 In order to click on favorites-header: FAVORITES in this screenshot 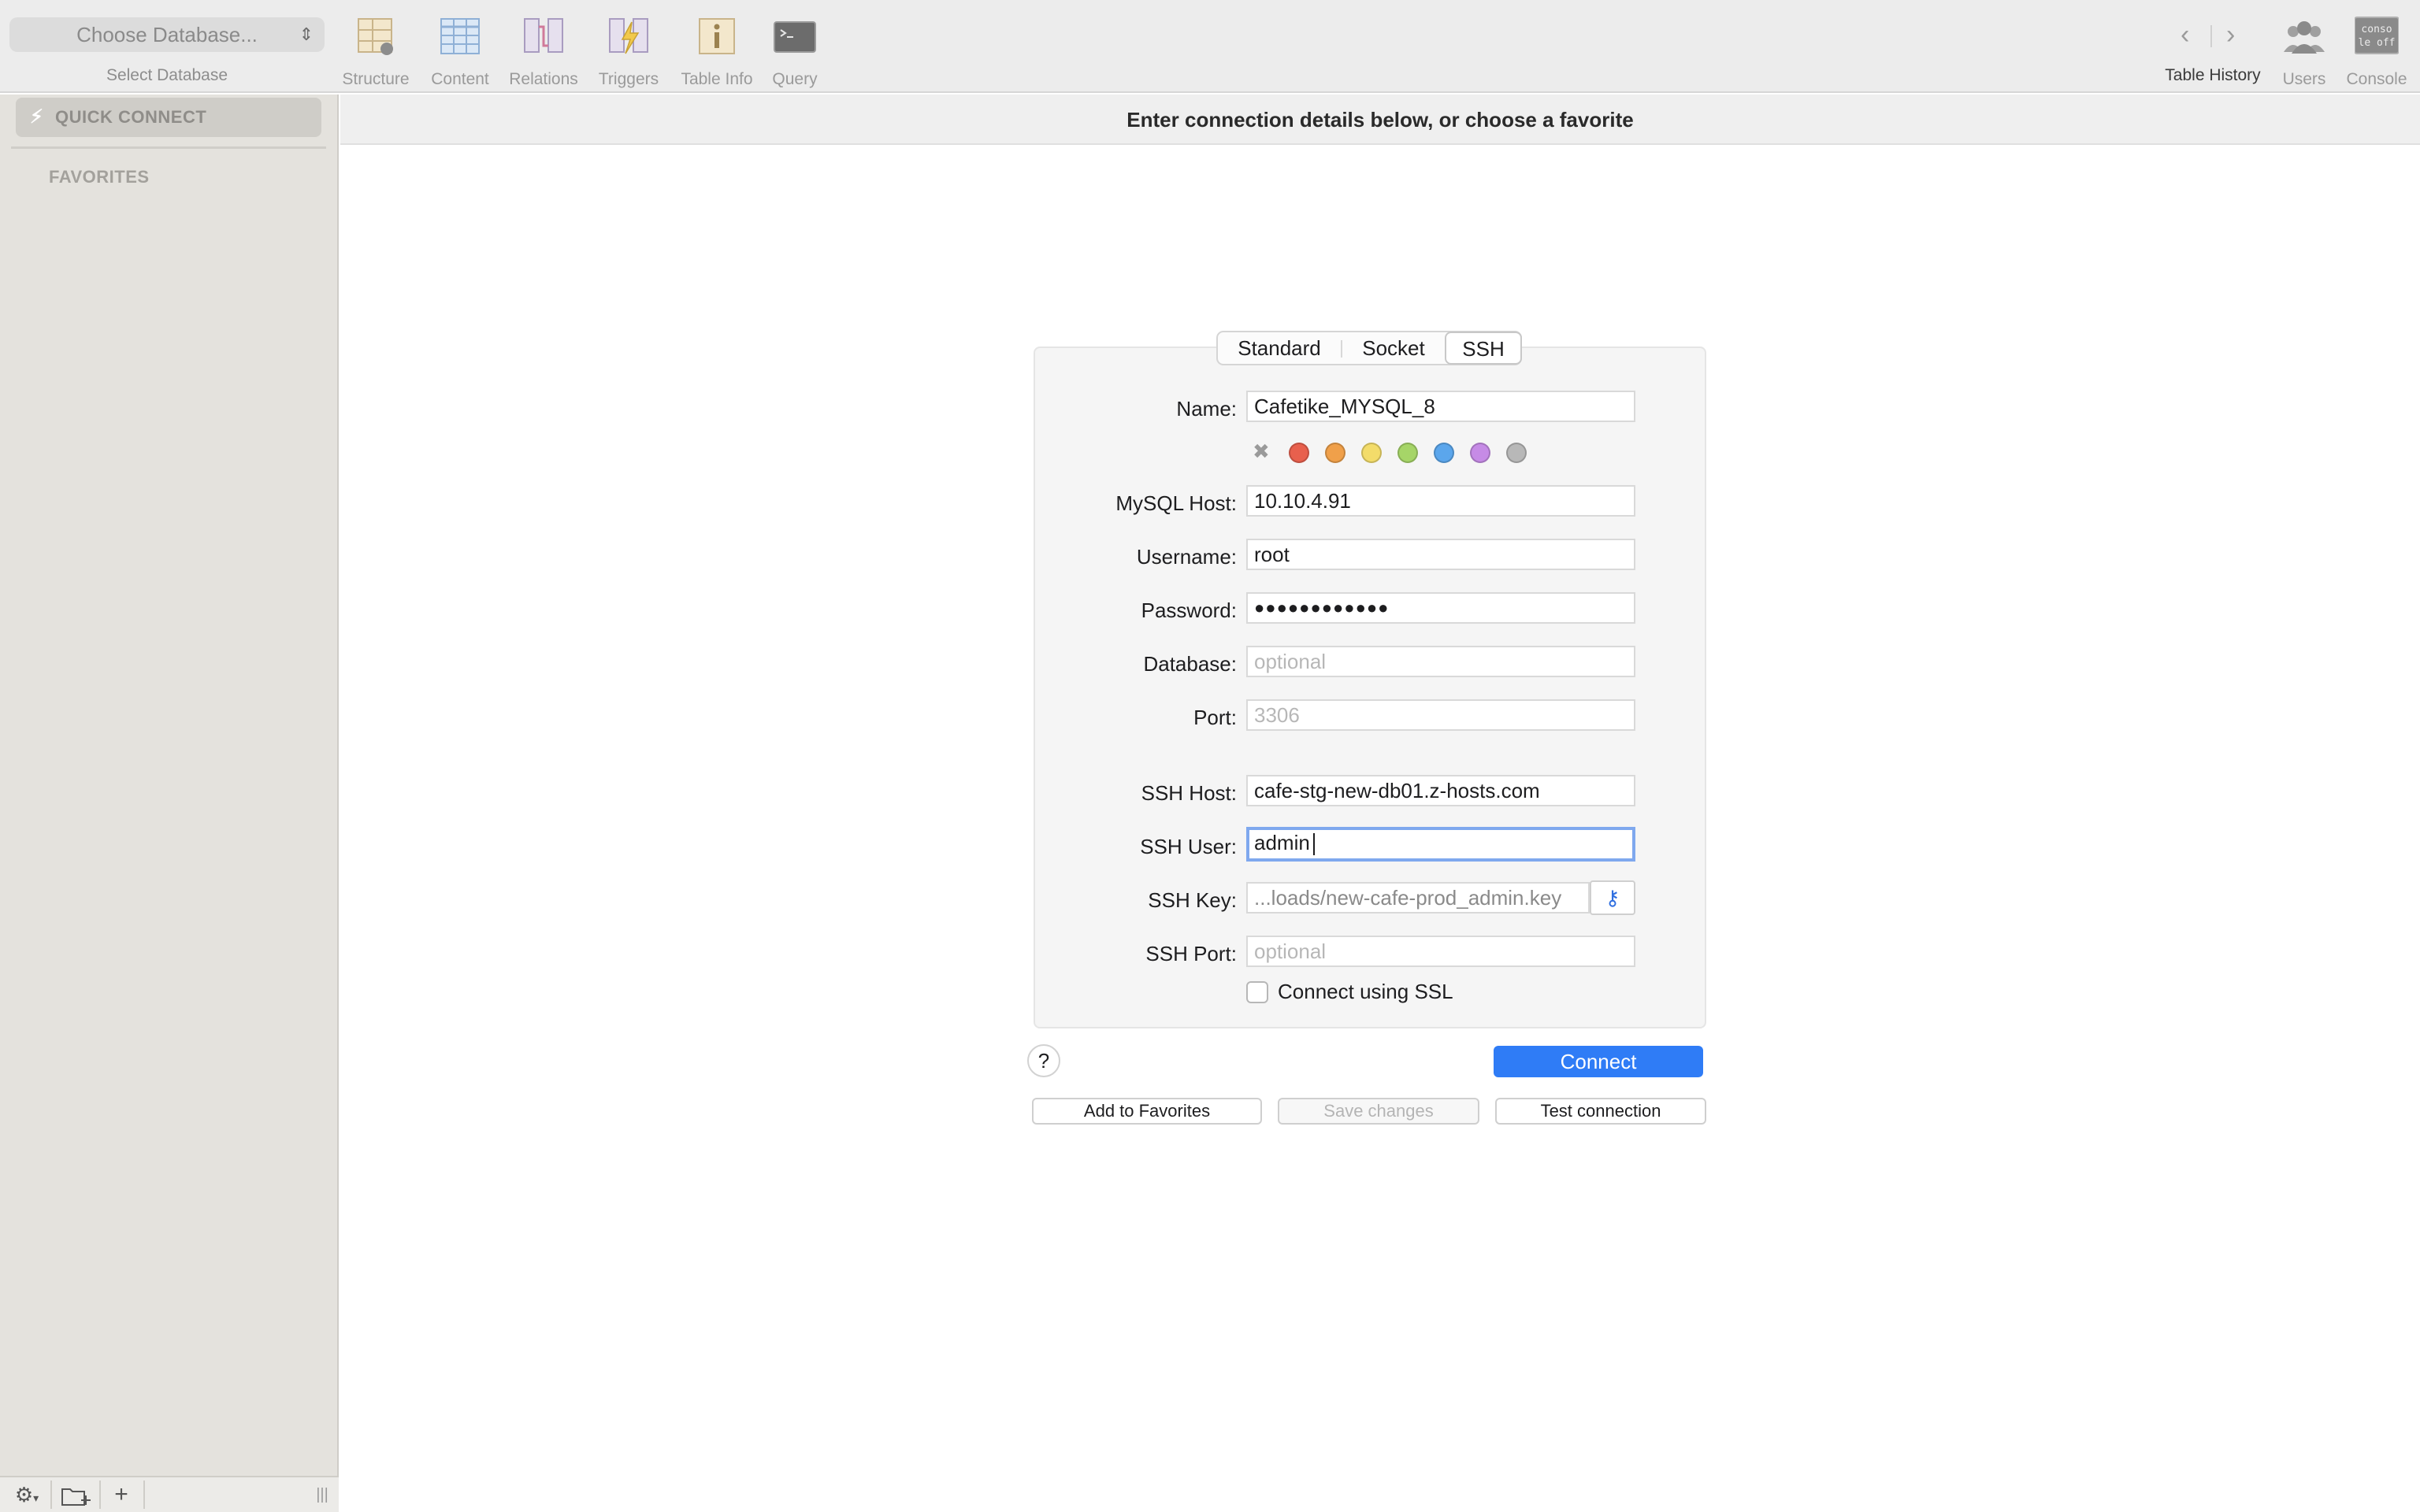, I will do `click(99, 177)`.